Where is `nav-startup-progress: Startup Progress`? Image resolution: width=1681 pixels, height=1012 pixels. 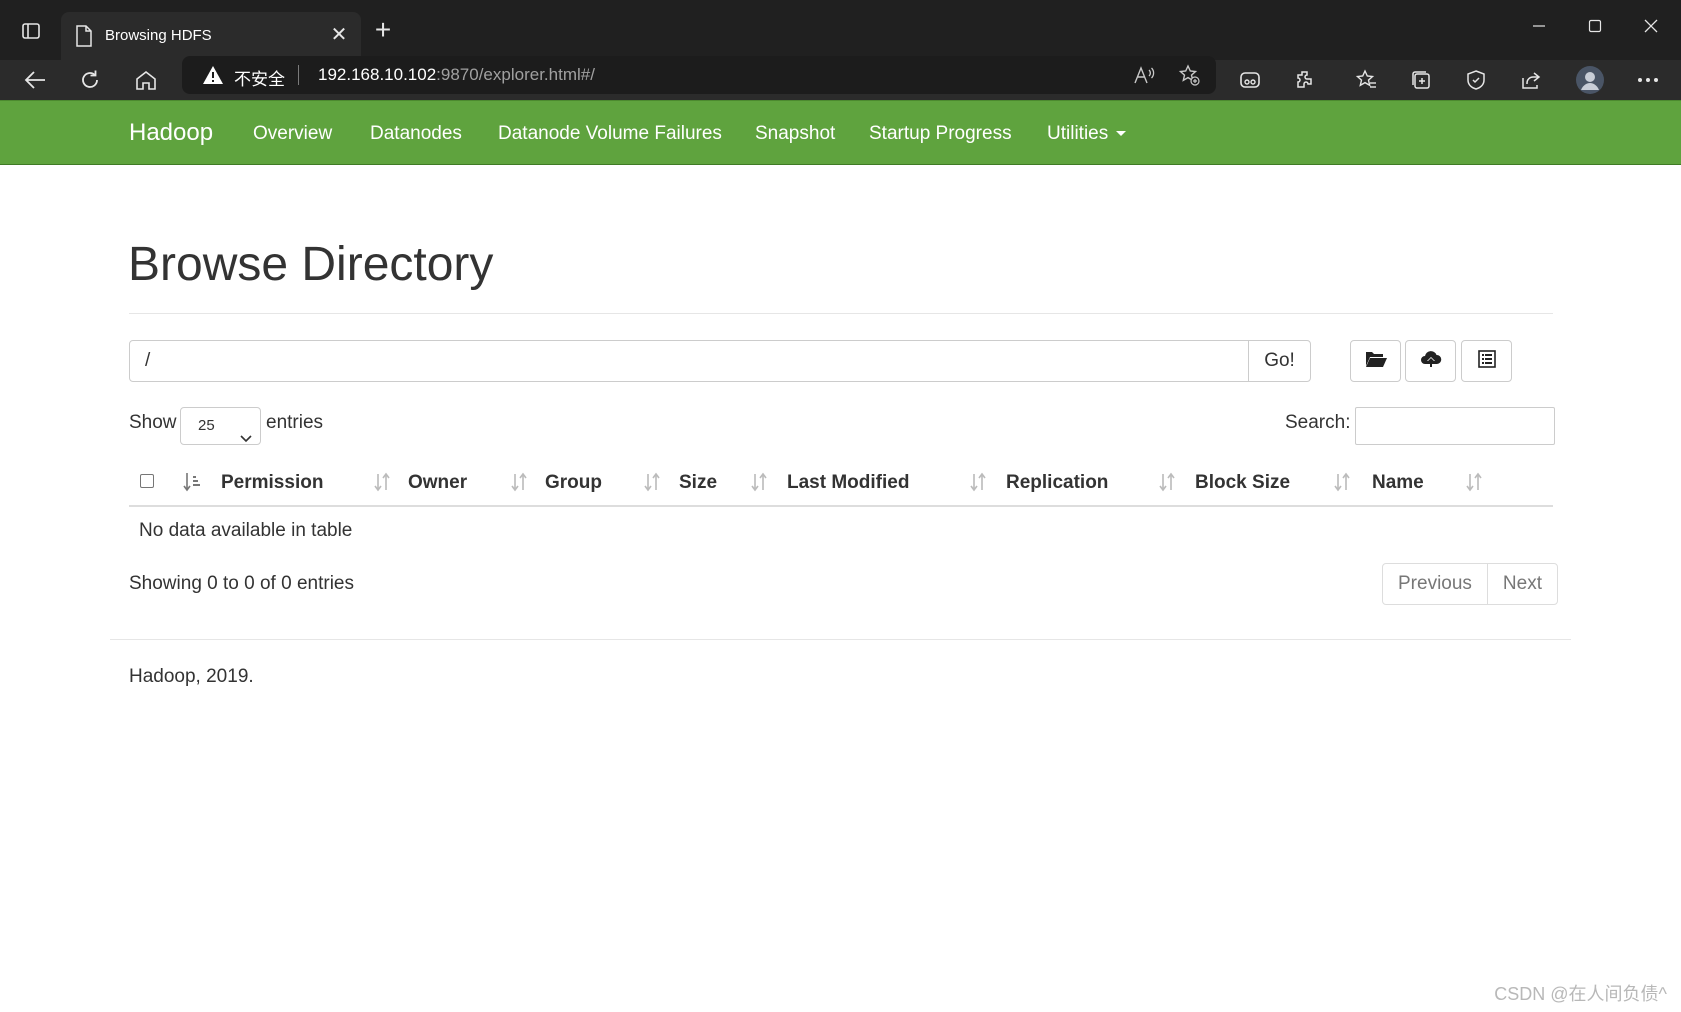
nav-startup-progress: Startup Progress is located at coordinates (940, 134).